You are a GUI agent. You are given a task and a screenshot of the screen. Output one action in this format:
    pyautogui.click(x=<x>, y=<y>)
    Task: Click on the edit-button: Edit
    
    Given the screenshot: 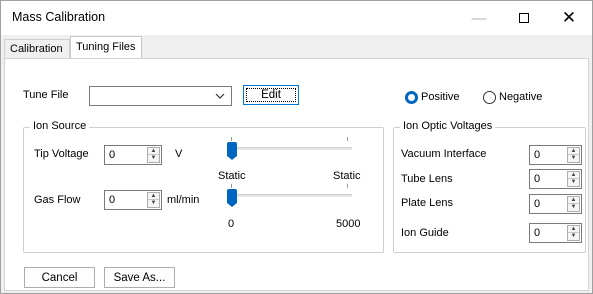 What is the action you would take?
    pyautogui.click(x=271, y=95)
    